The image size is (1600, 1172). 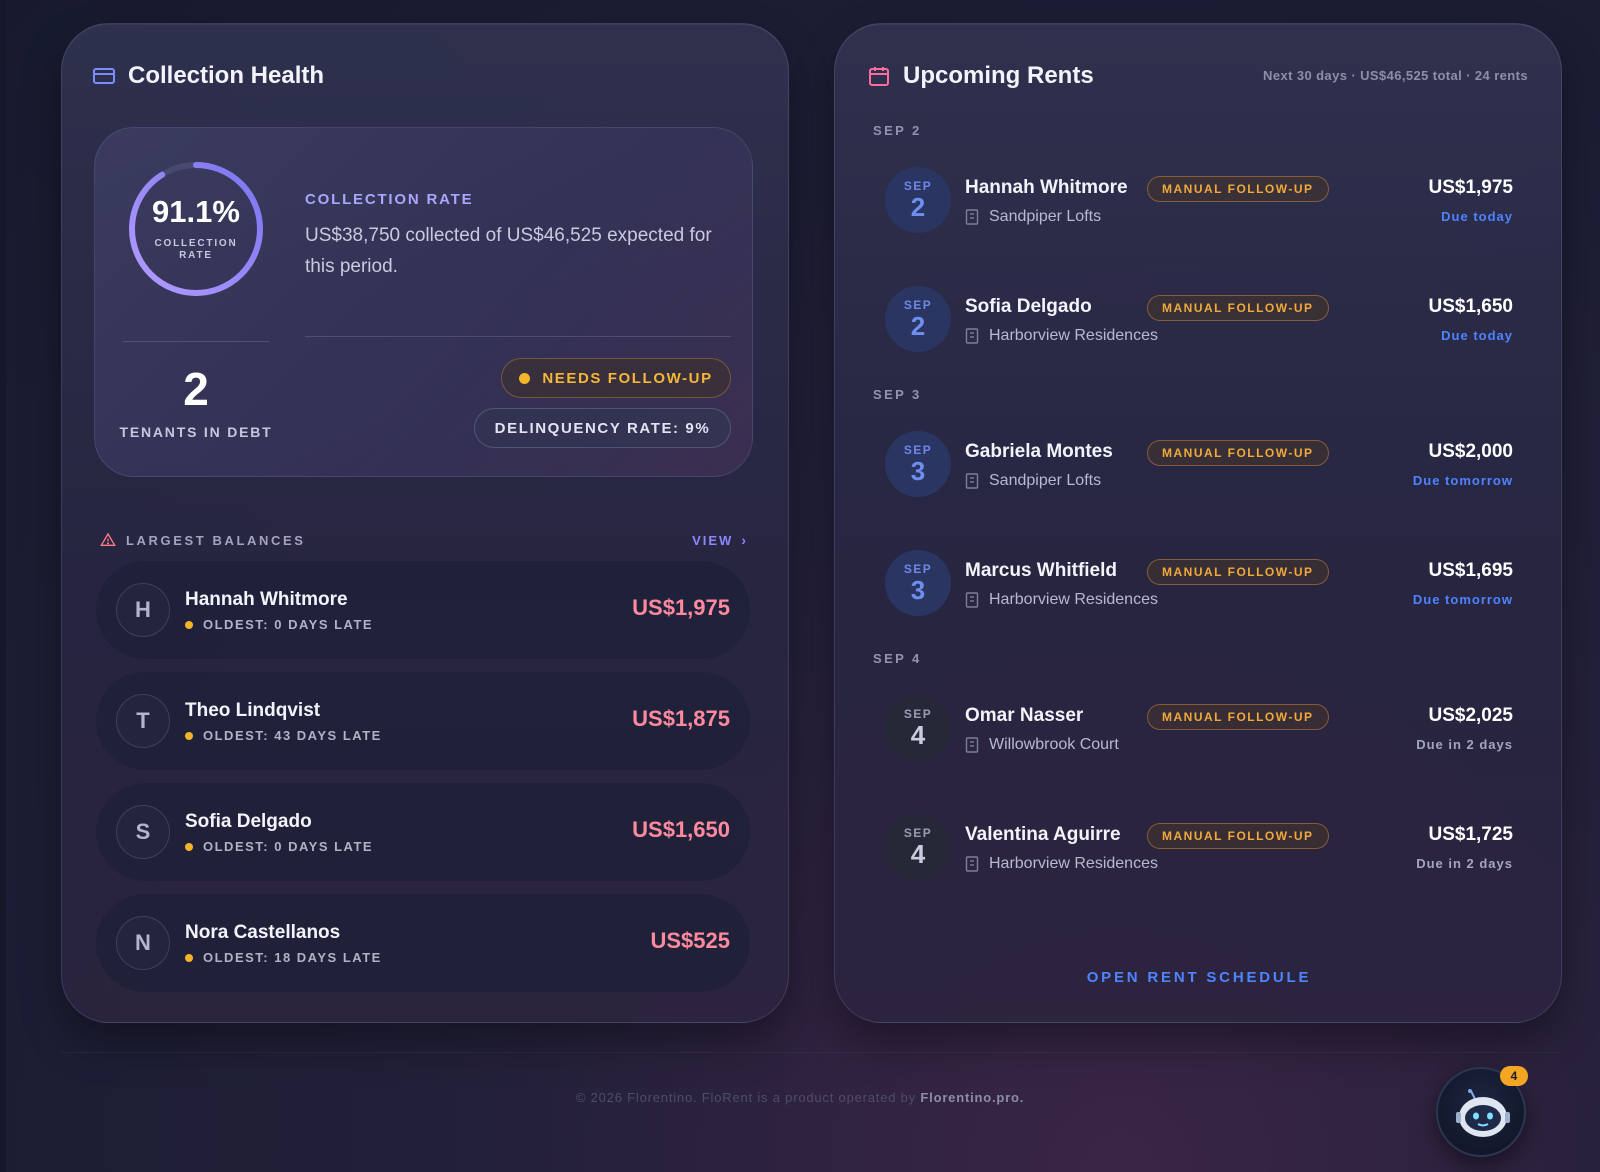 What do you see at coordinates (108, 539) in the screenshot?
I see `warning-icon` at bounding box center [108, 539].